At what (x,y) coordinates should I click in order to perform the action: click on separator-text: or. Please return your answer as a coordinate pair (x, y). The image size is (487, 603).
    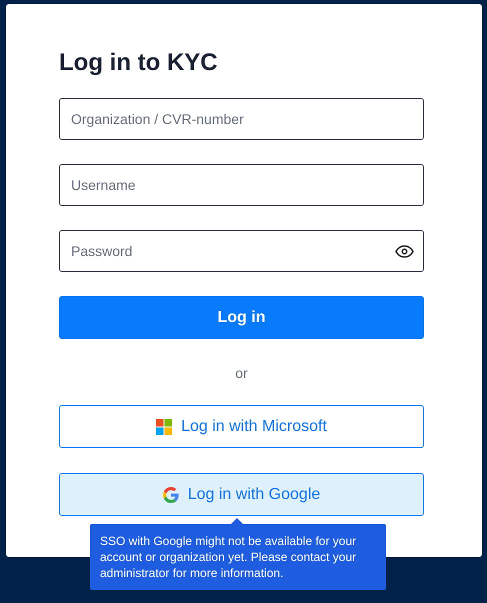
    Looking at the image, I should click on (241, 373).